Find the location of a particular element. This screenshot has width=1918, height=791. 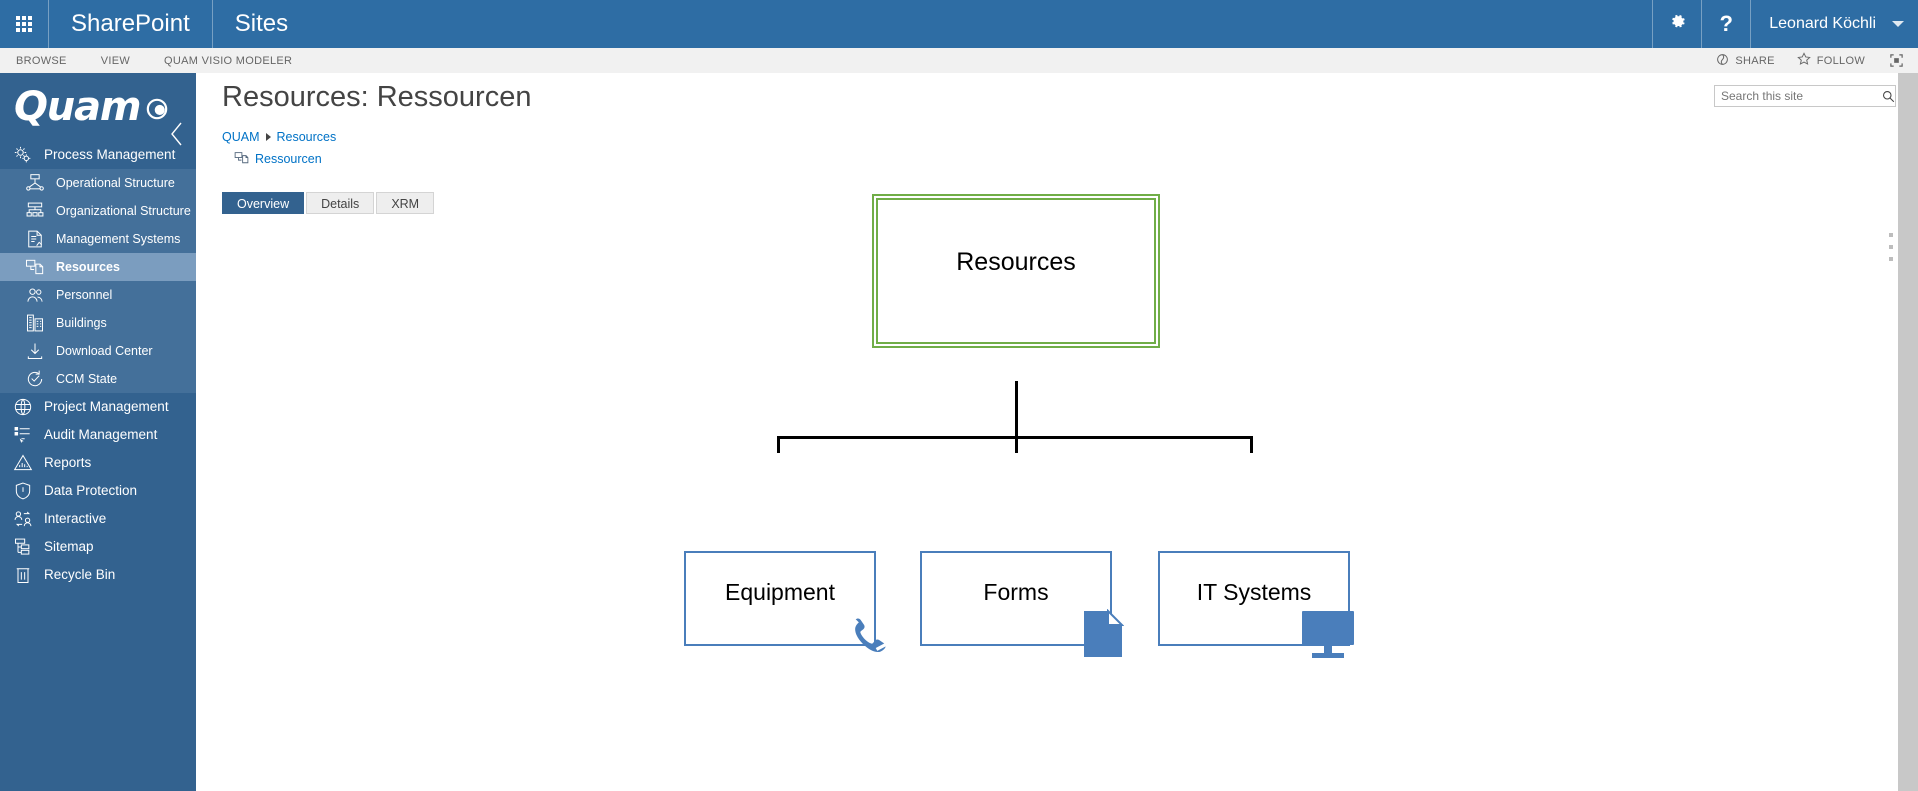

sidebar-item-label: Audit Management is located at coordinates (101, 434).